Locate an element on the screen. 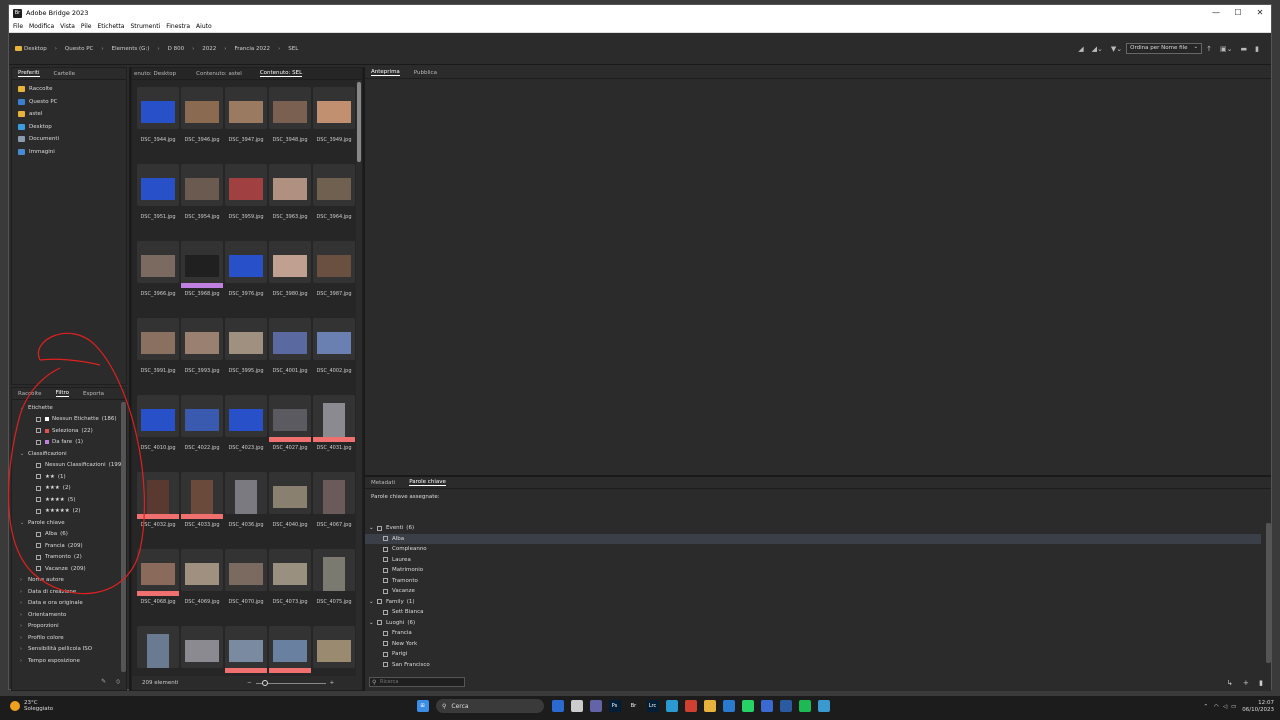  app-icon is located at coordinates (766, 706).